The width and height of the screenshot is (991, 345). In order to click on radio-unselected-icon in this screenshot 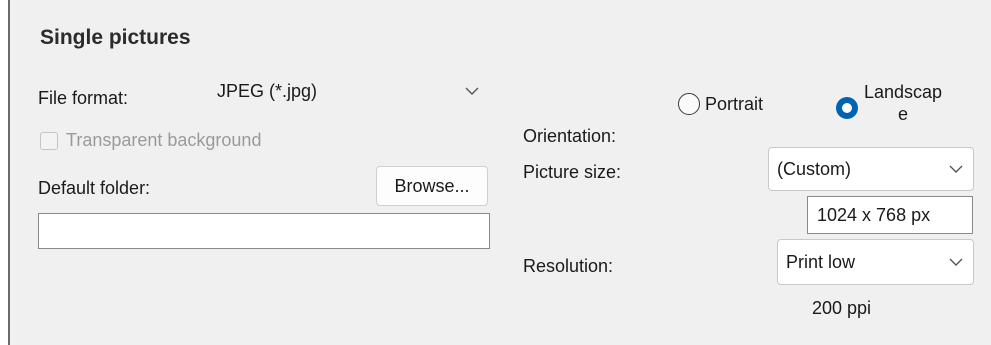, I will do `click(689, 104)`.